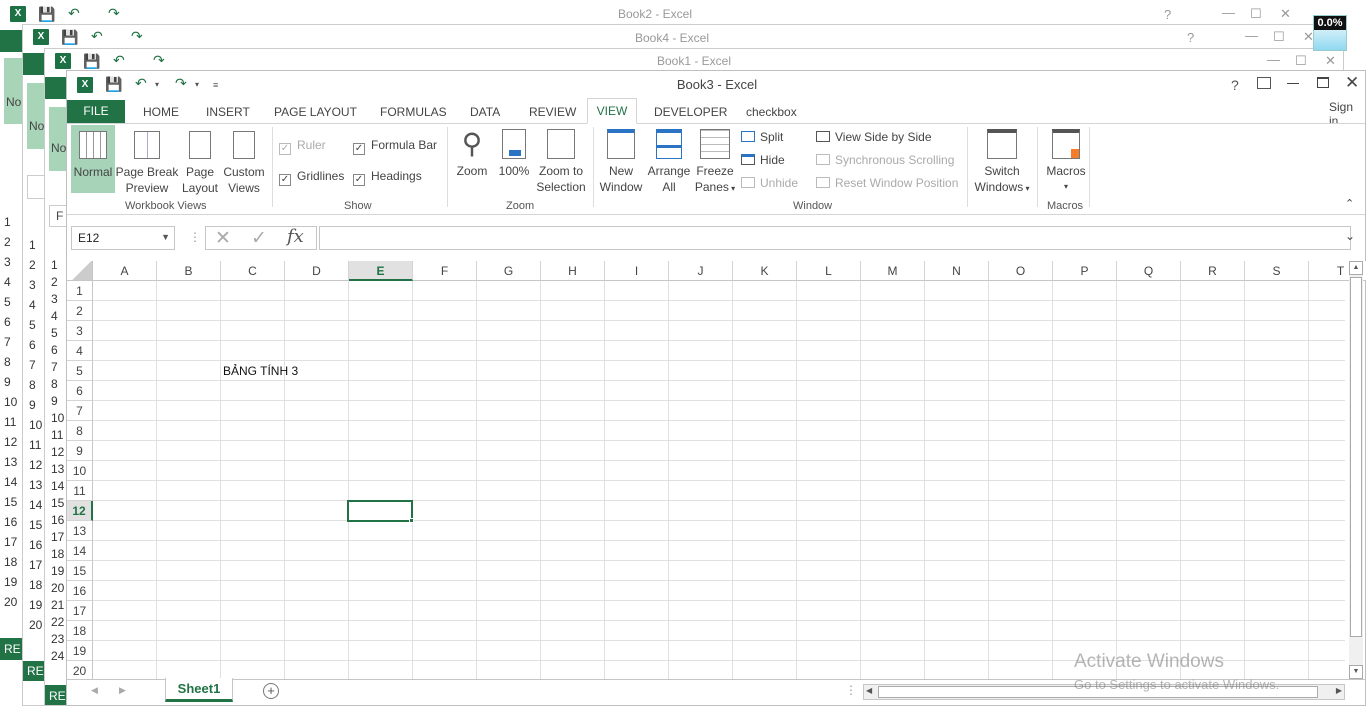 This screenshot has height=706, width=1366. What do you see at coordinates (1293, 83) in the screenshot?
I see `minimize-icon` at bounding box center [1293, 83].